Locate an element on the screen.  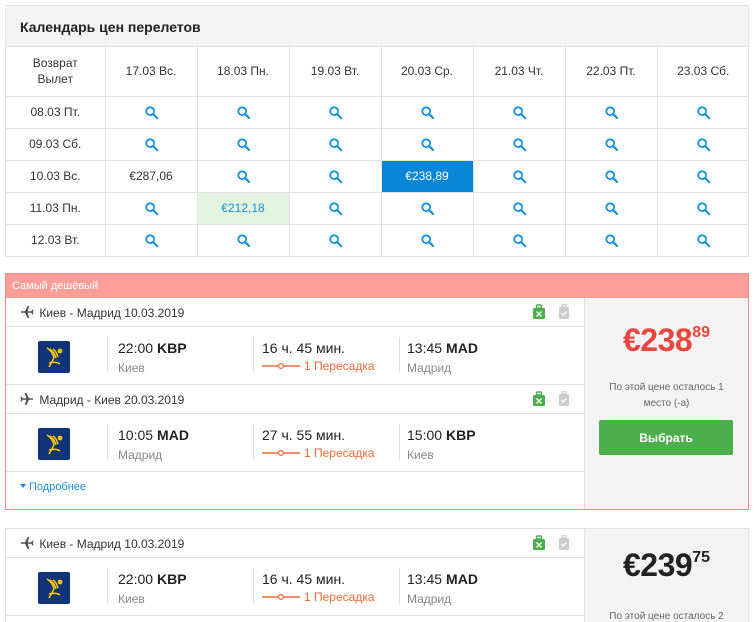
calendar-row: 10.03 Вс. €287,06 €238,89 is located at coordinates (377, 176).